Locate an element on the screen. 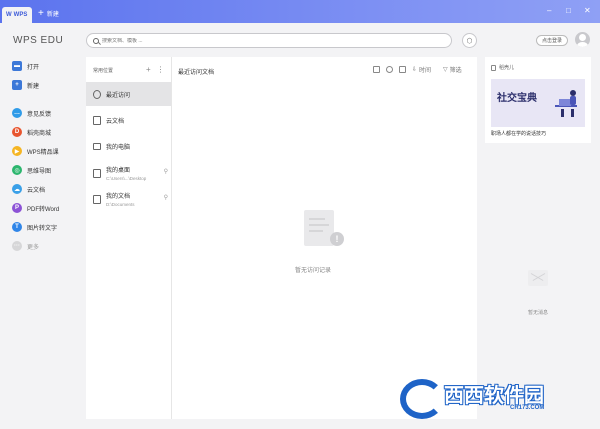  skin-button: ⬡ is located at coordinates (469, 40).